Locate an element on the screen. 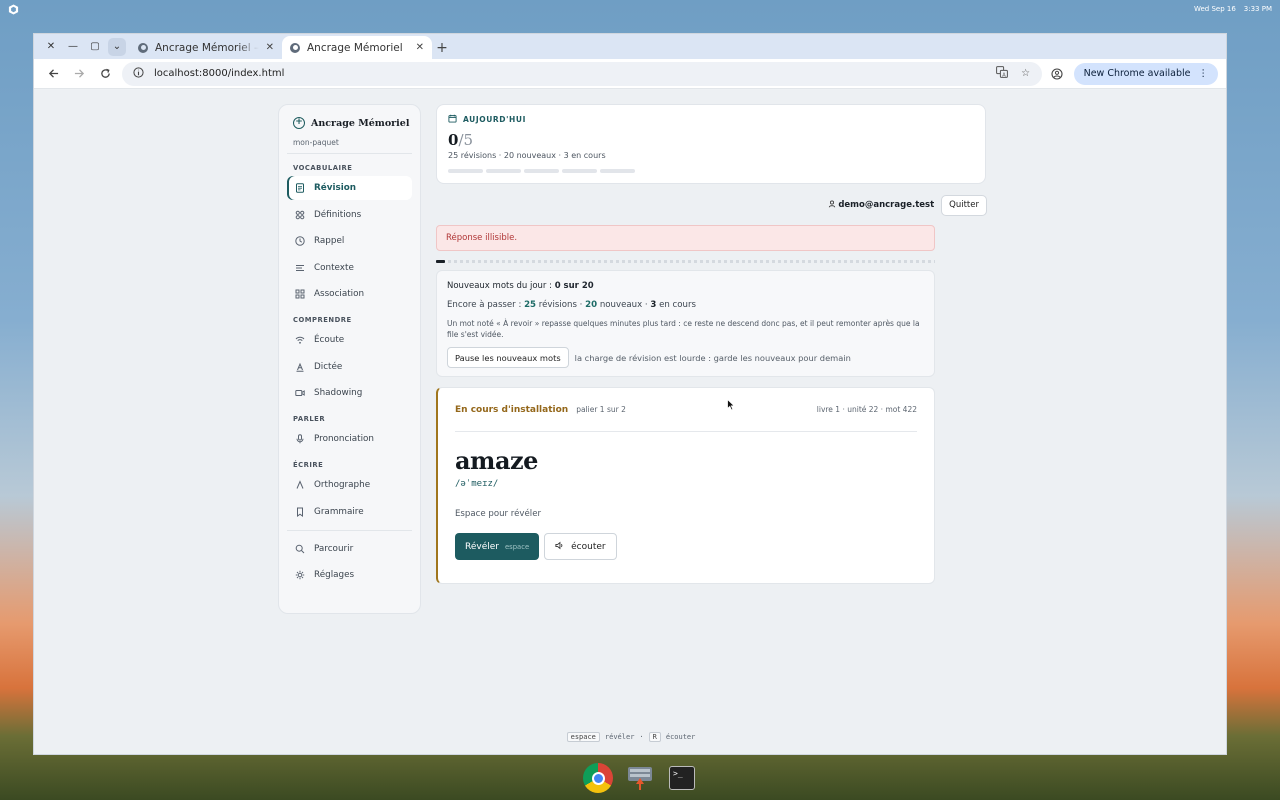 This screenshot has height=800, width=1280. sidebar-item-prononciation: Prononciation is located at coordinates (349, 439).